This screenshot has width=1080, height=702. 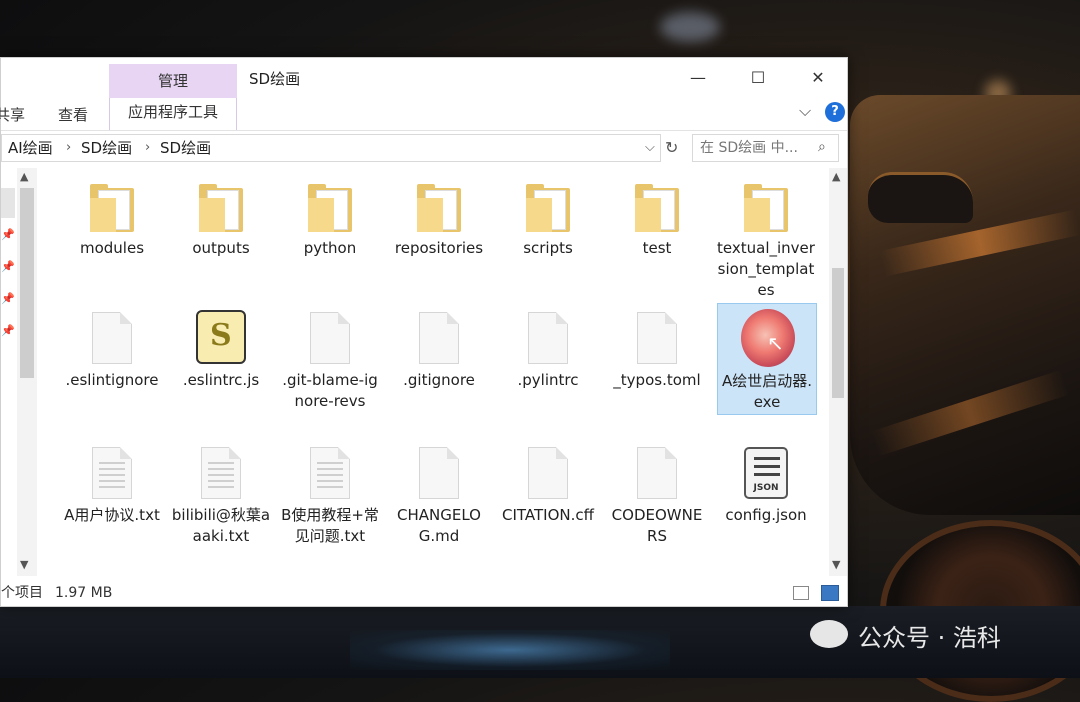 I want to click on item-name: CHANGELOG.md, so click(x=439, y=525).